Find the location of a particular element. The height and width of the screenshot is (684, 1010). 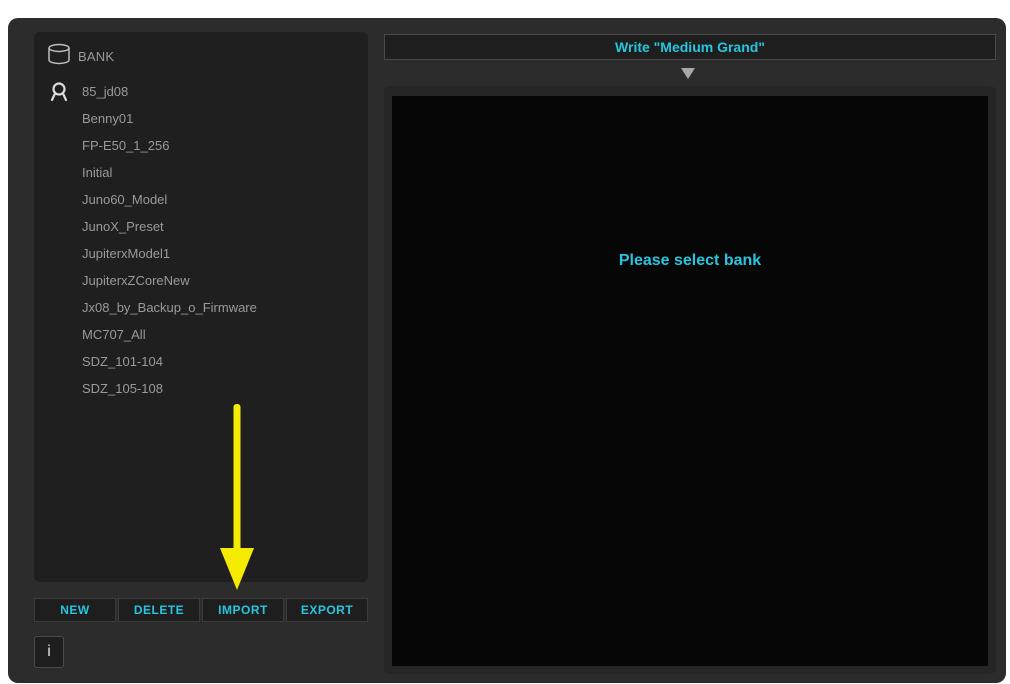

bank-item-label: 85_jd08 is located at coordinates (105, 91).